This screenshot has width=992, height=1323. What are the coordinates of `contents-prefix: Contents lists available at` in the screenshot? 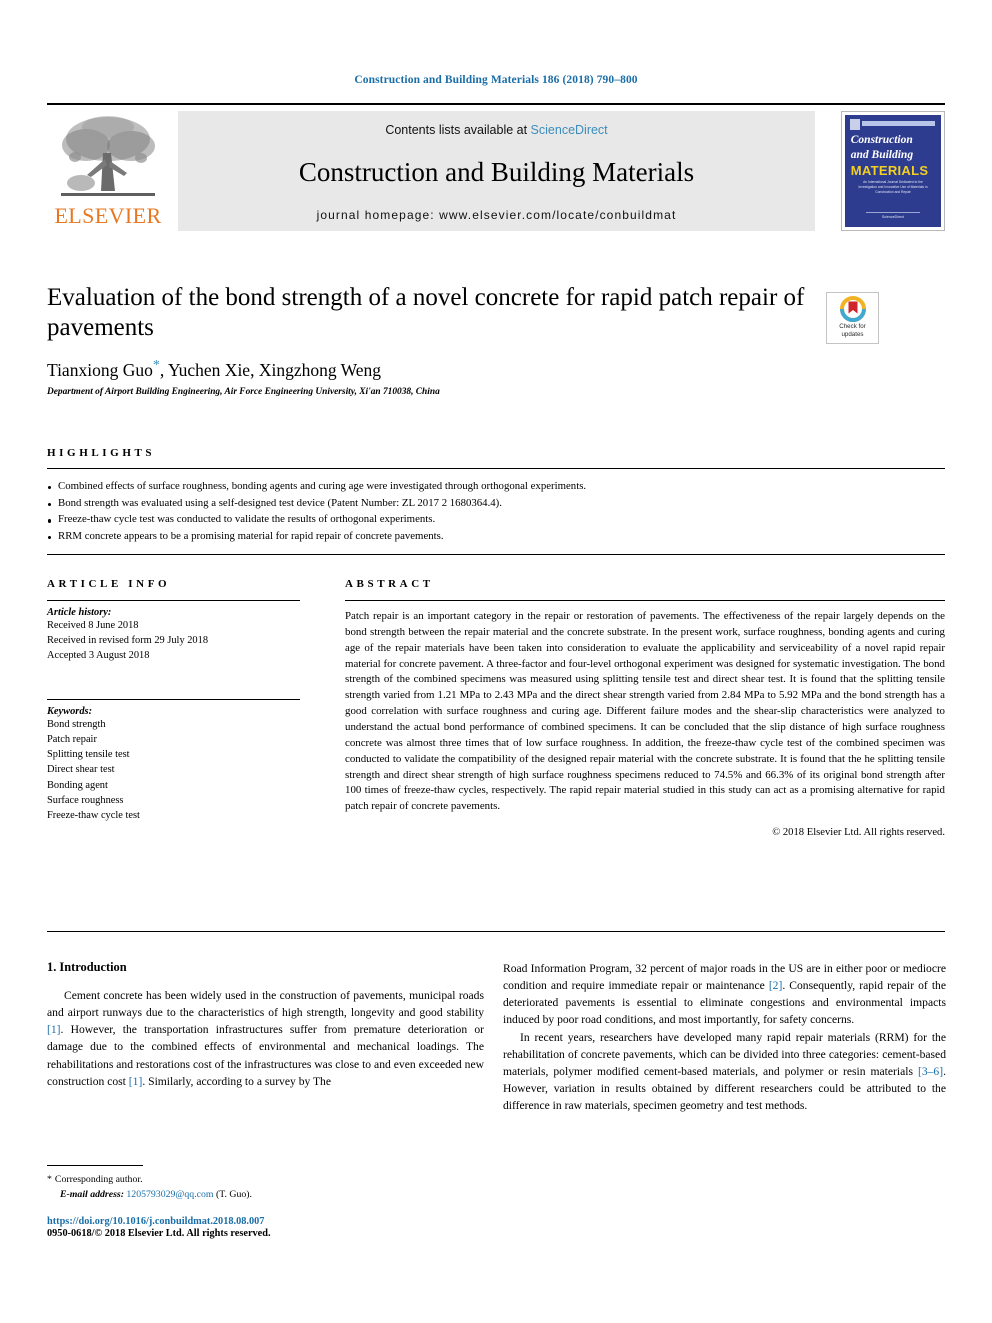 It's located at (458, 130).